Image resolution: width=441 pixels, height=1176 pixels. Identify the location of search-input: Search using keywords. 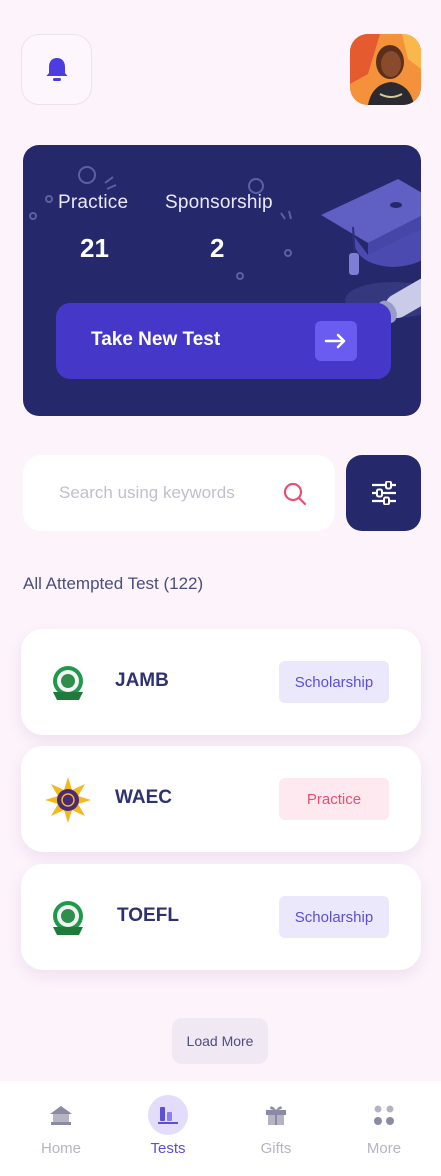
(179, 493).